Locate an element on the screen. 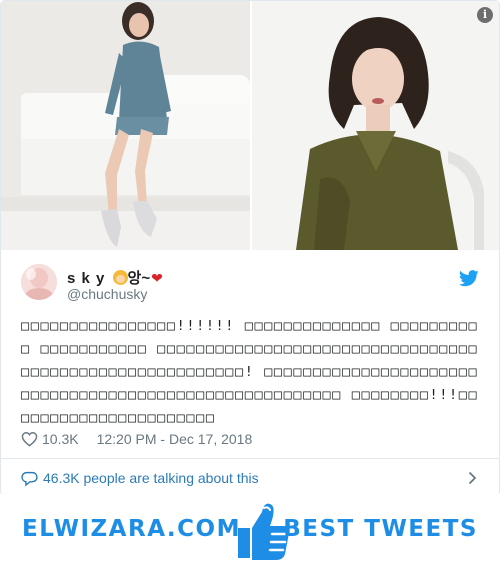  heart-emoji-icon: ❤ is located at coordinates (157, 278).